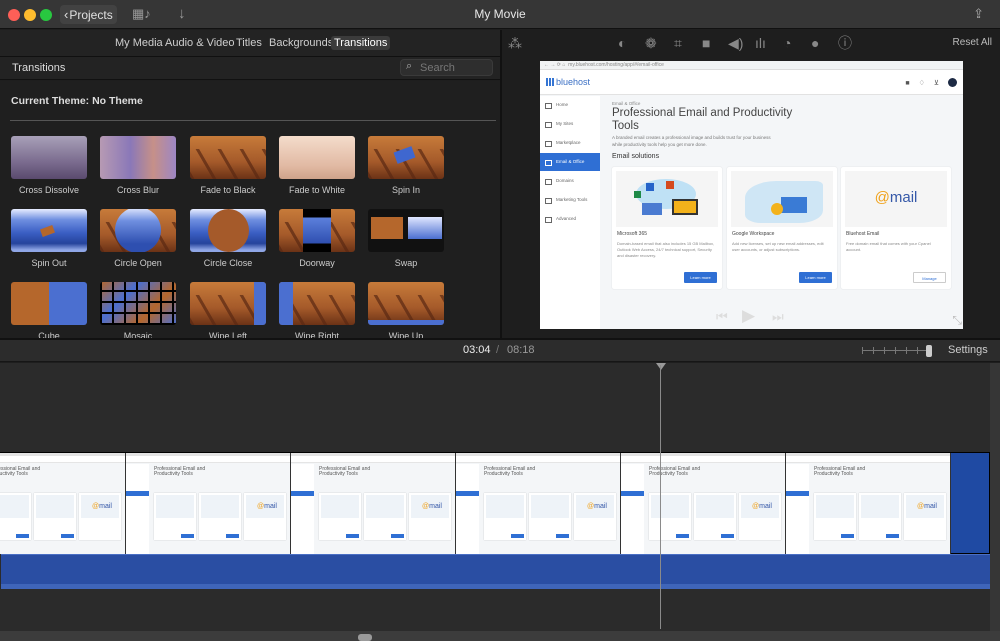 Image resolution: width=1000 pixels, height=641 pixels. What do you see at coordinates (228, 238) in the screenshot?
I see `transition-tile: Circle Close` at bounding box center [228, 238].